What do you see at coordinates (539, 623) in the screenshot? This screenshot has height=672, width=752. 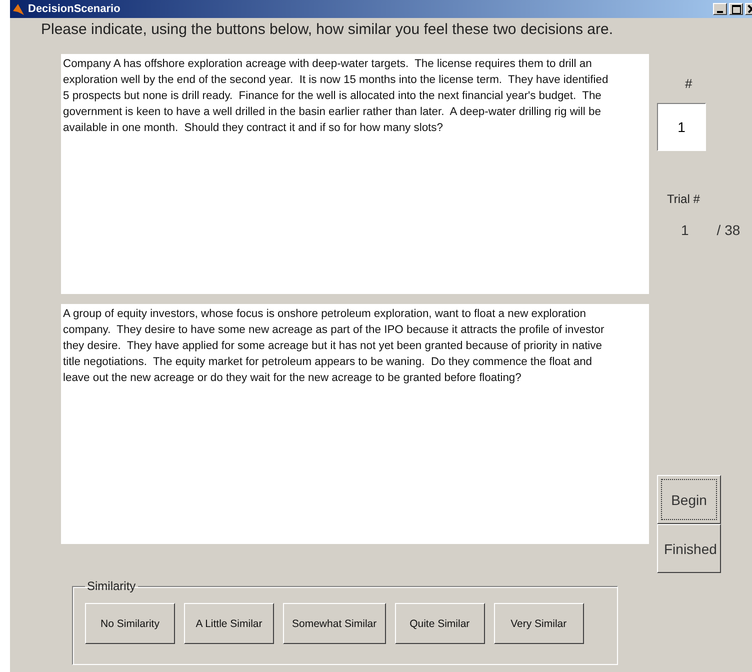 I see `similarity-button: Very Similar` at bounding box center [539, 623].